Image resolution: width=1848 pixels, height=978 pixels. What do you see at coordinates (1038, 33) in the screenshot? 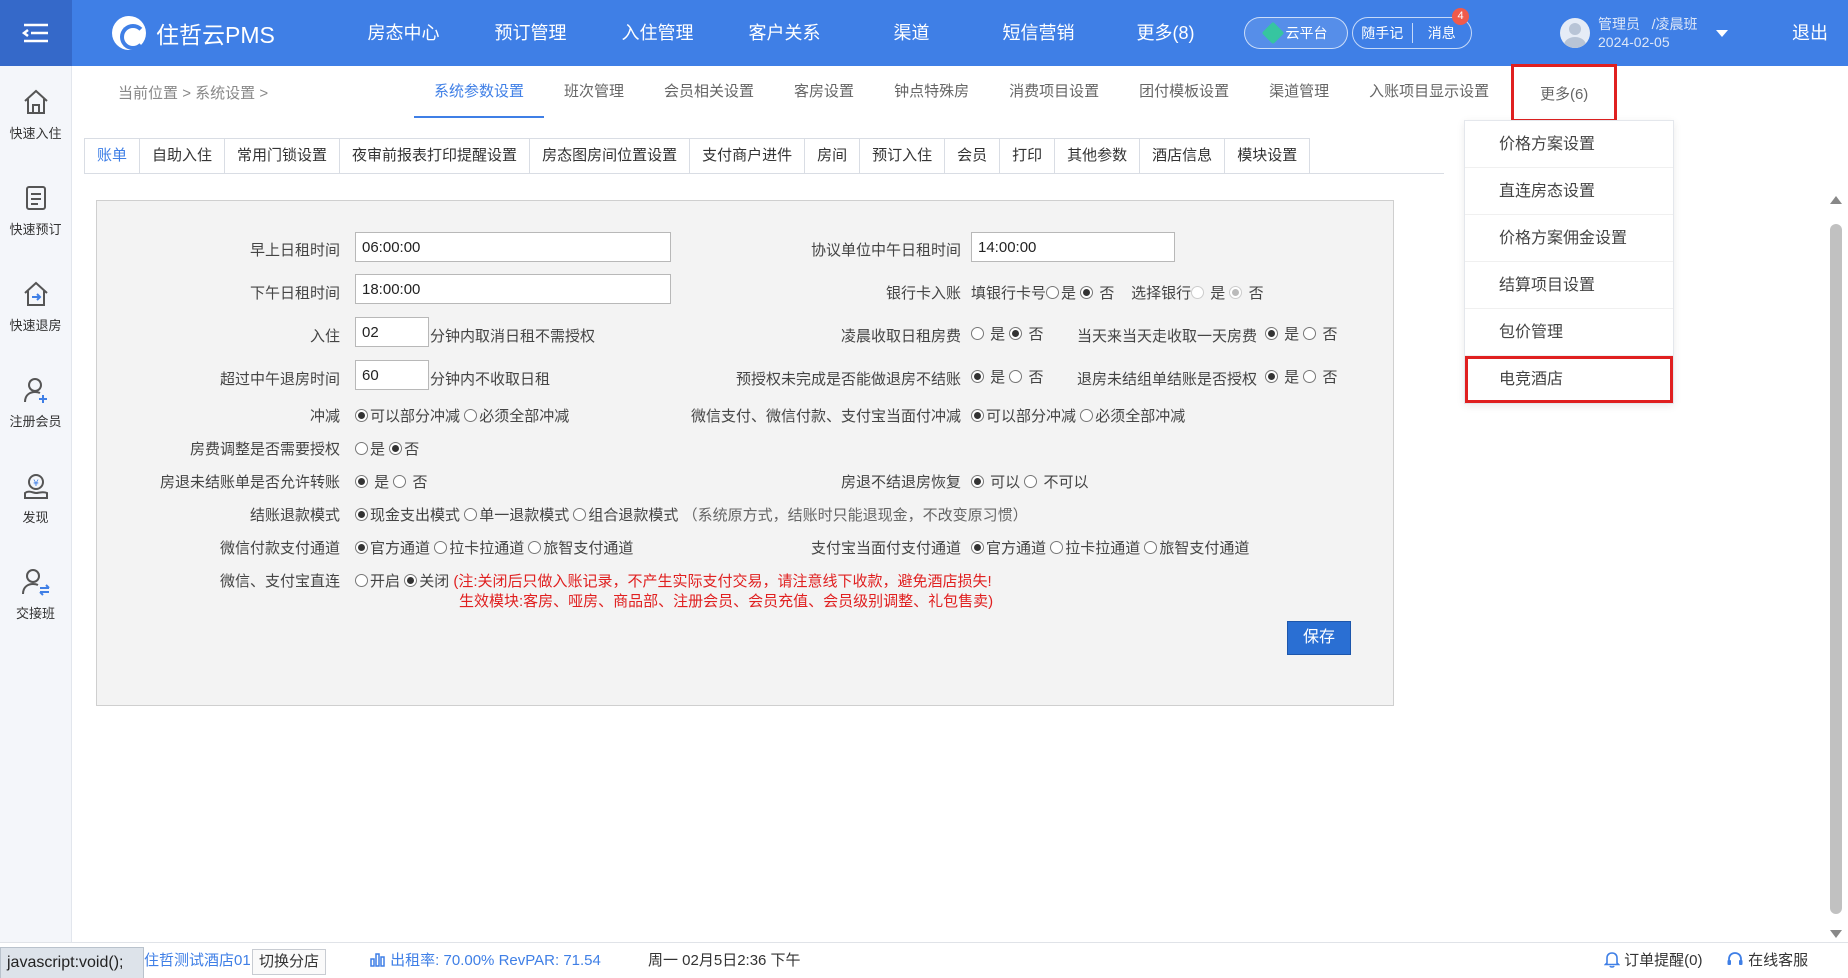
I see `nav-sms-marketing: 短信营销` at bounding box center [1038, 33].